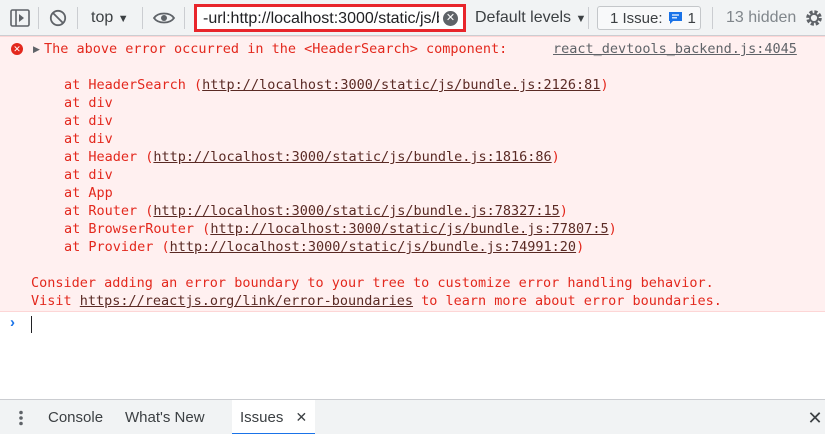 Image resolution: width=825 pixels, height=434 pixels. What do you see at coordinates (58, 18) in the screenshot?
I see `clear-console-icon` at bounding box center [58, 18].